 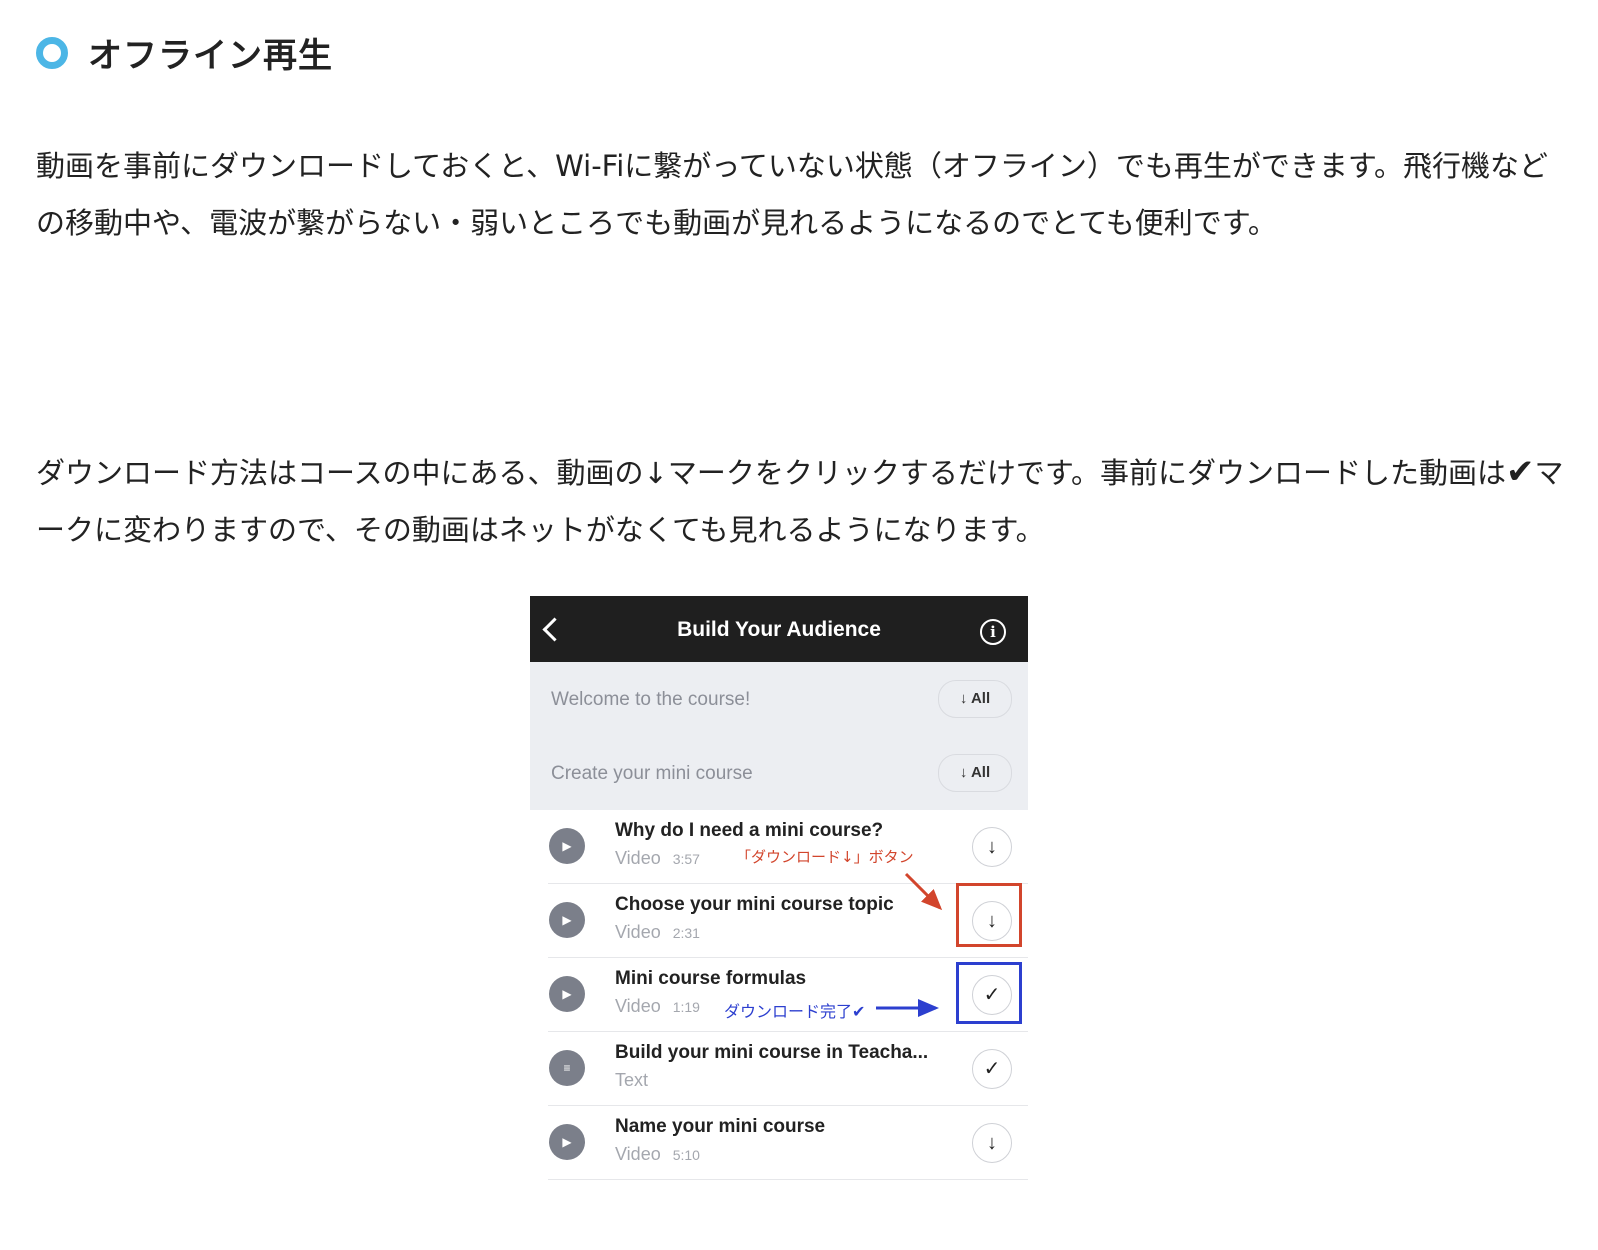 What do you see at coordinates (720, 1126) in the screenshot?
I see `lesson-title: Name your mini course` at bounding box center [720, 1126].